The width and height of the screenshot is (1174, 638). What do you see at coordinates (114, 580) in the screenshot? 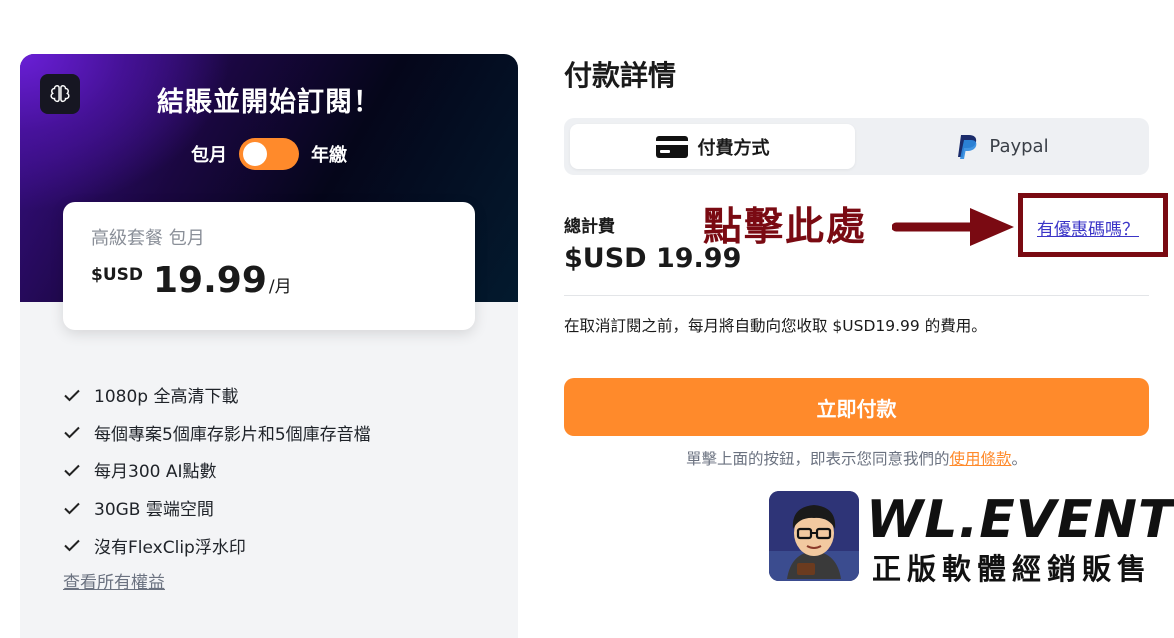
I see `view-all-benefits-link: 查看所有權益` at bounding box center [114, 580].